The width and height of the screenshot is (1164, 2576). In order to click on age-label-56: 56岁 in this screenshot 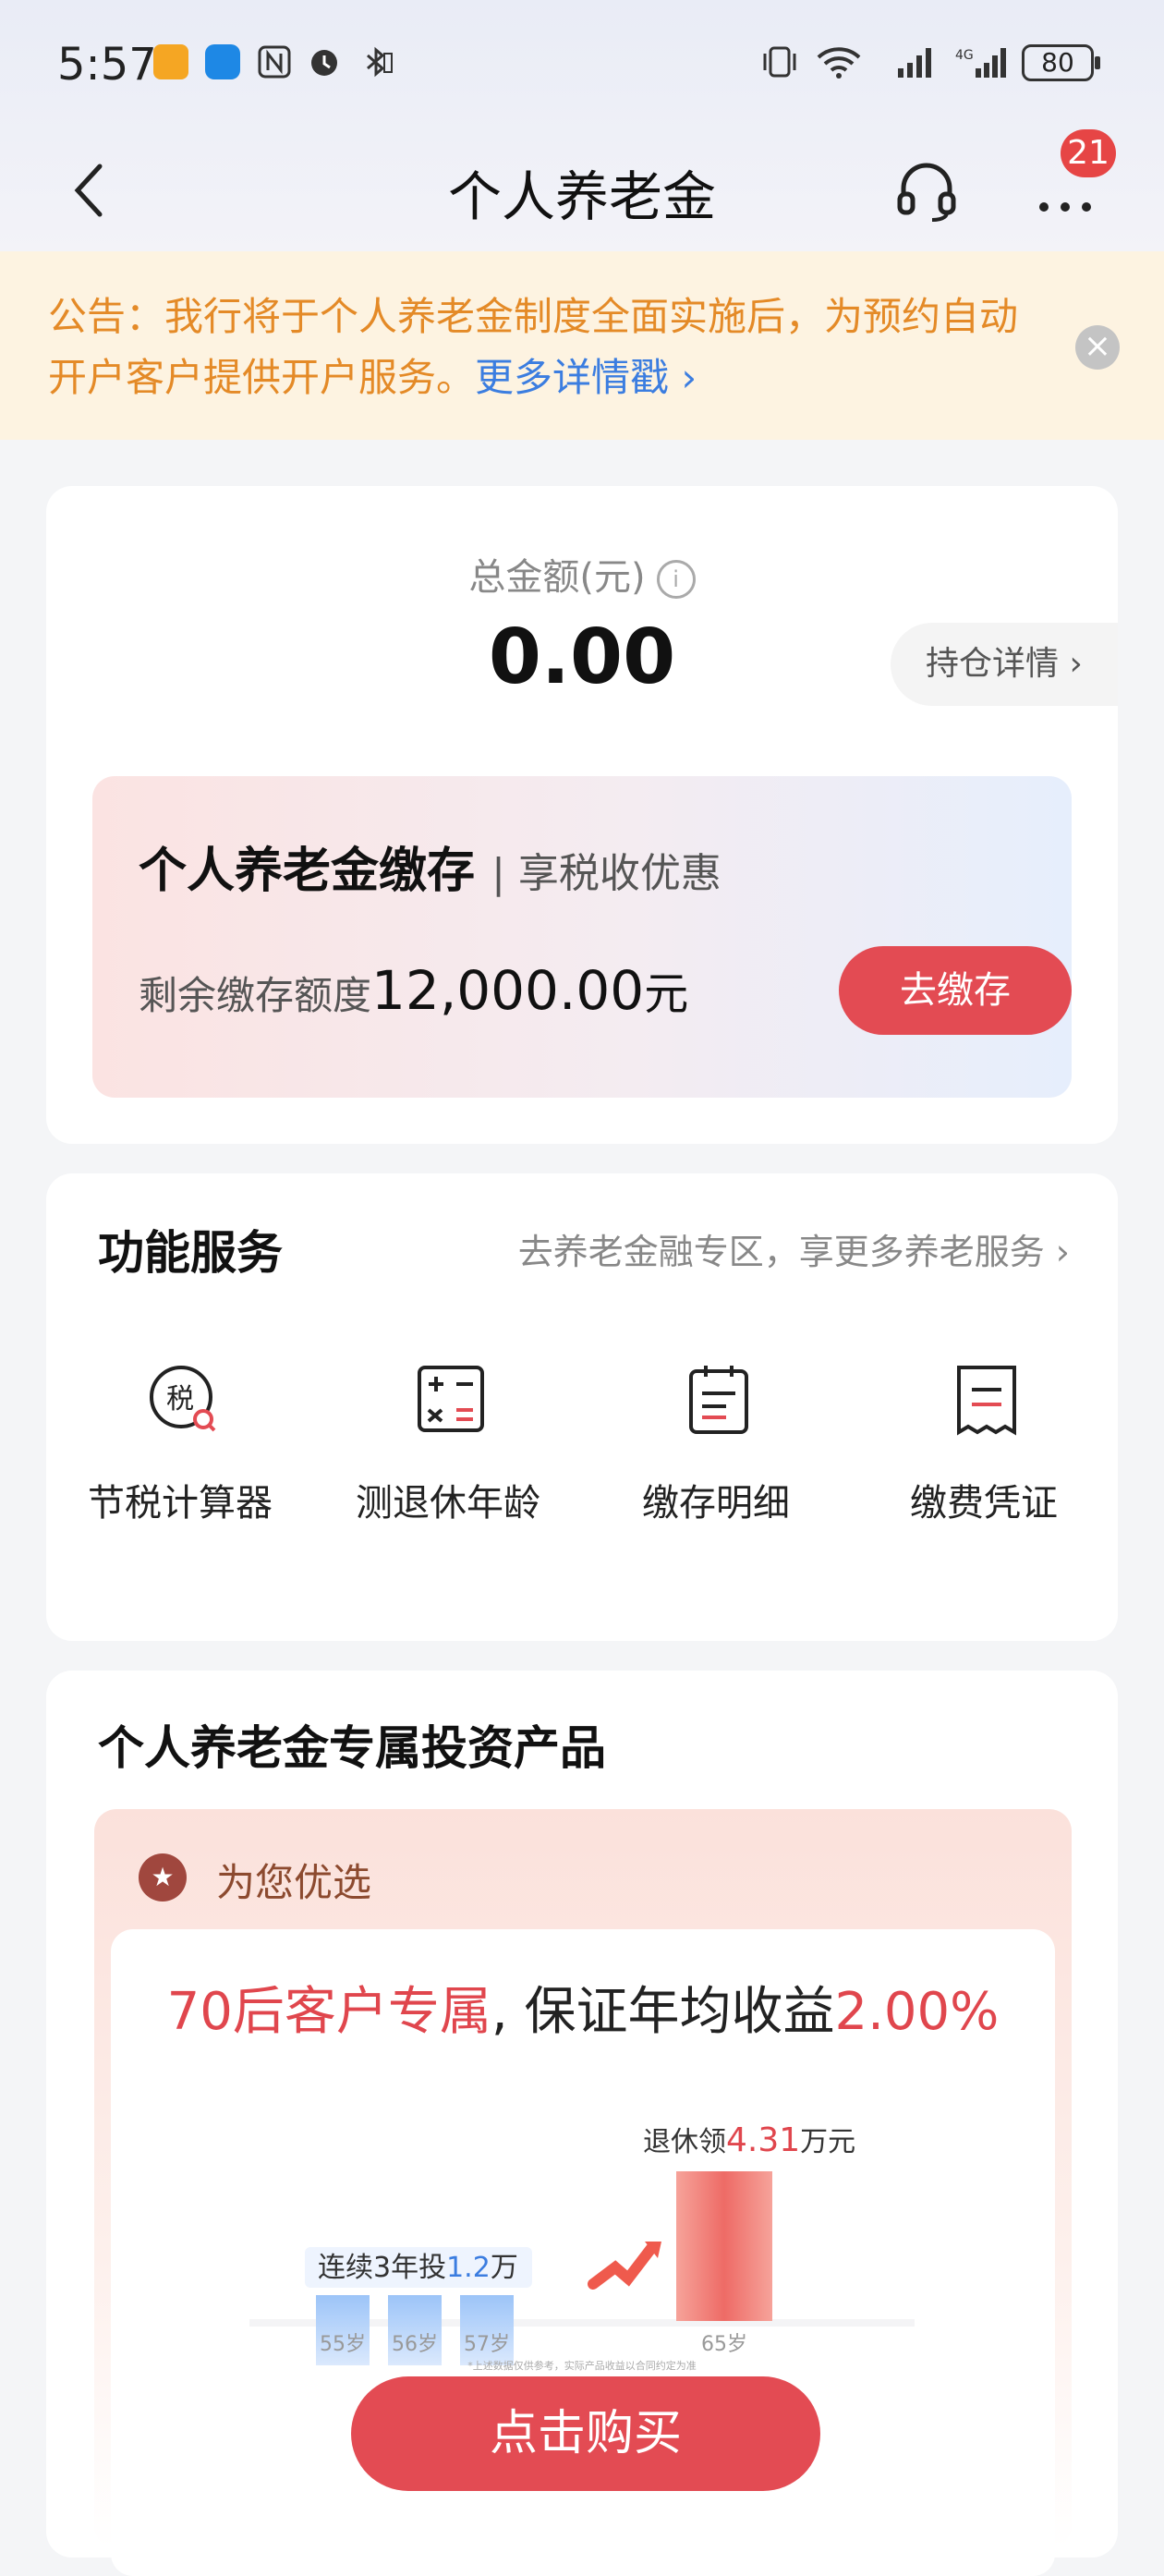, I will do `click(415, 2344)`.